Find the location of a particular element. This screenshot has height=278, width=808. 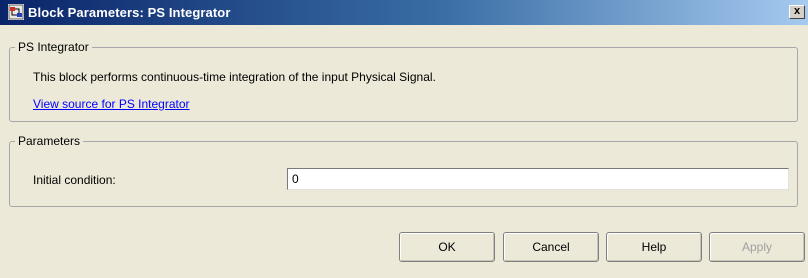

title-bar: Block Parameters: PS Integrator x is located at coordinates (404, 12).